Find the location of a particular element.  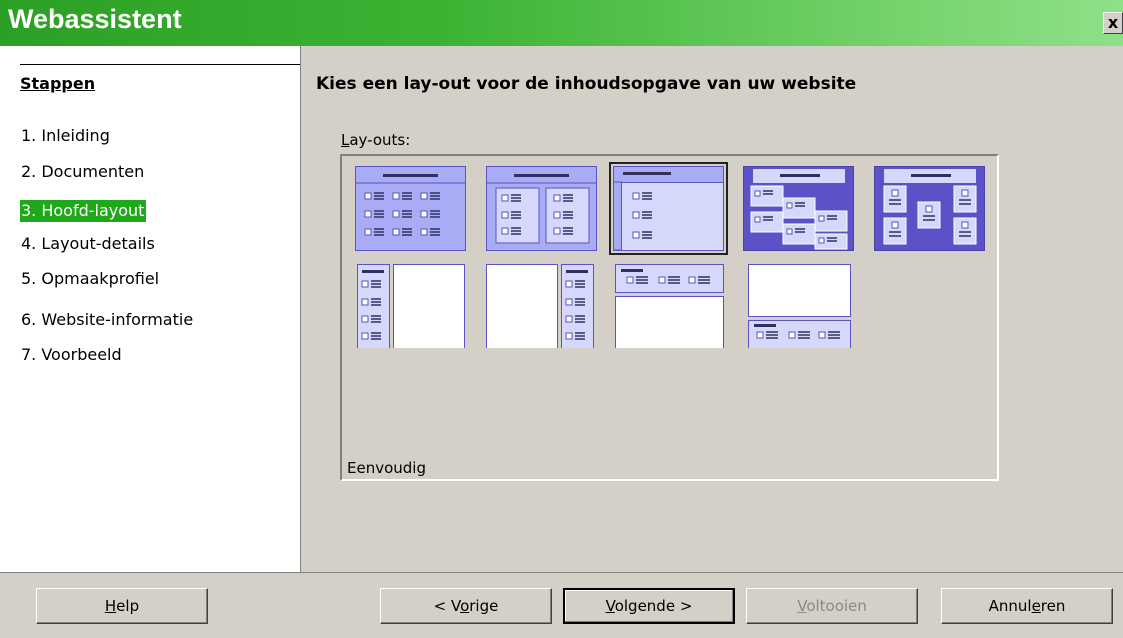

back-label-pre: < V is located at coordinates (447, 606).